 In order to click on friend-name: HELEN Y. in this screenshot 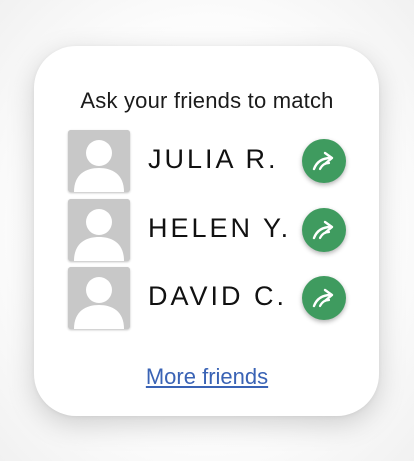, I will do `click(220, 228)`.